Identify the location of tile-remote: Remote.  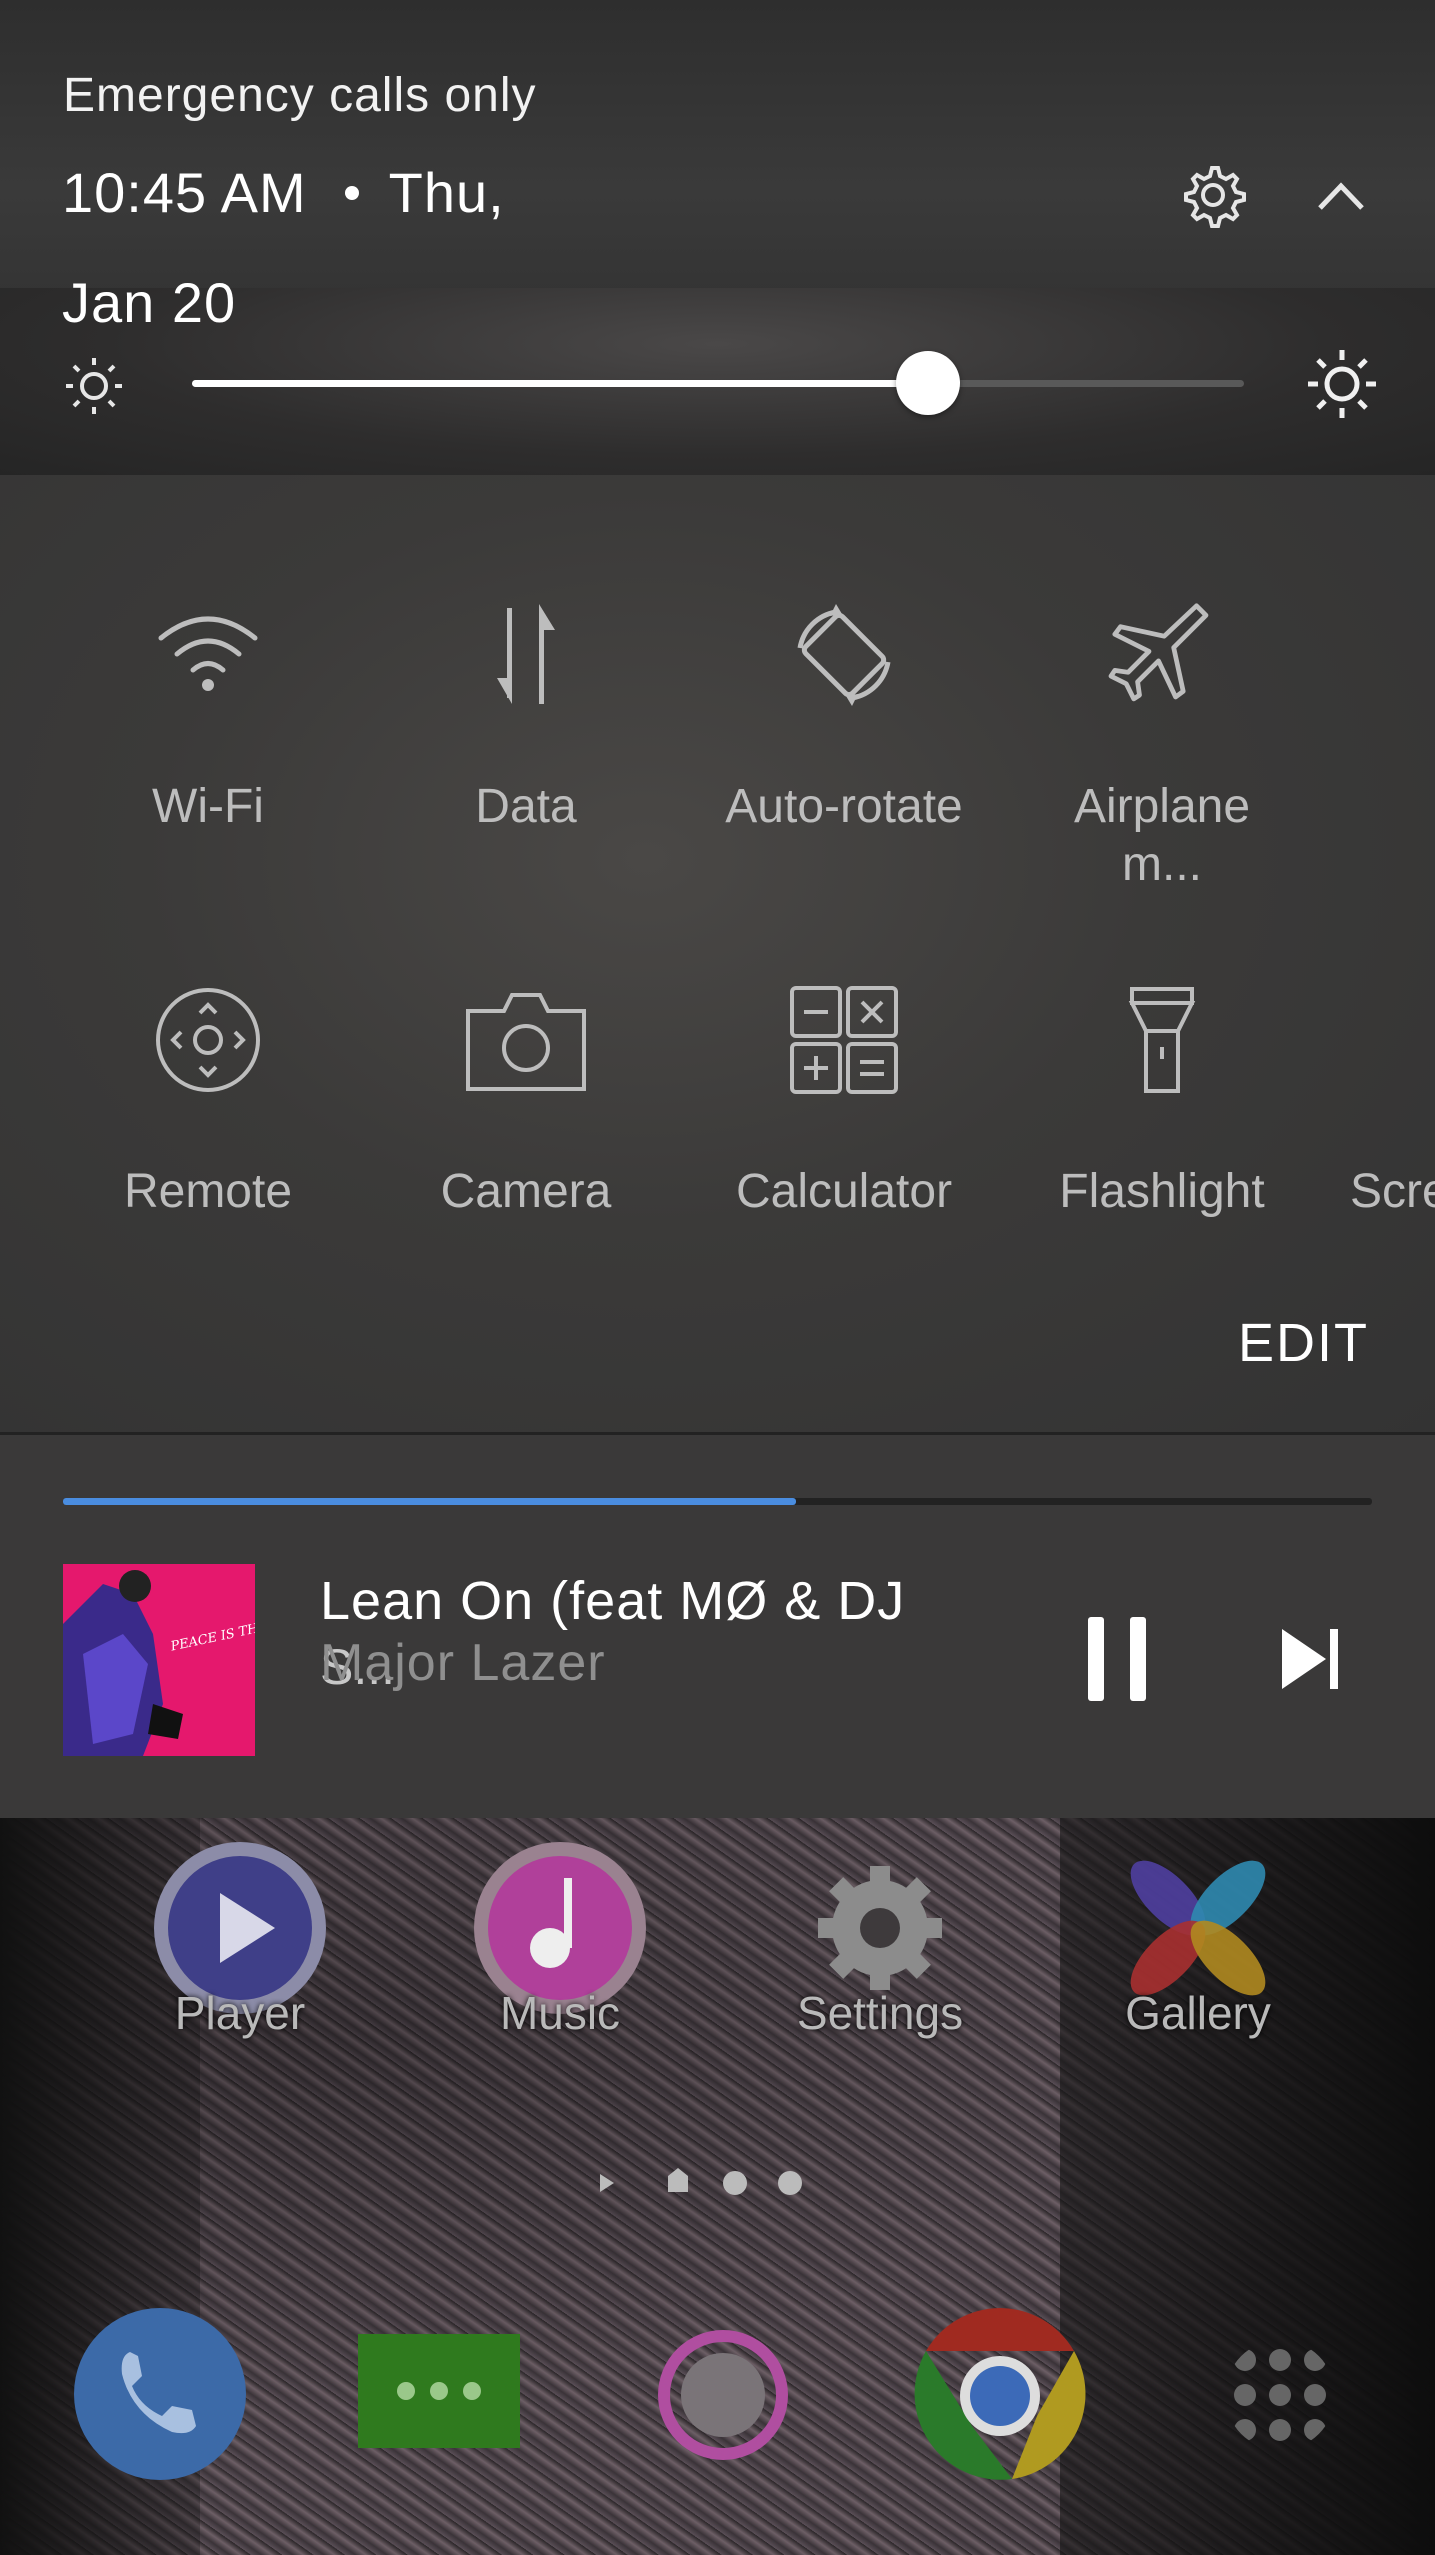
(208, 1103).